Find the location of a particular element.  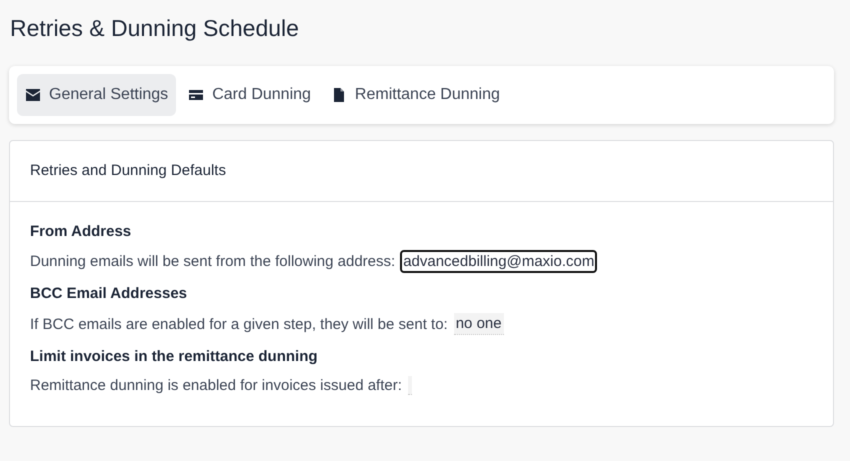

description-text: Remittance dunning is enabled for invoices issued after: is located at coordinates (216, 385).